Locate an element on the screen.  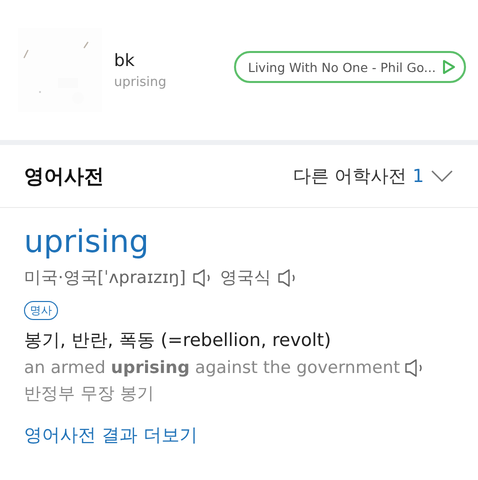
other-dictionaries-button: 다른 어학사전 1 is located at coordinates (373, 176).